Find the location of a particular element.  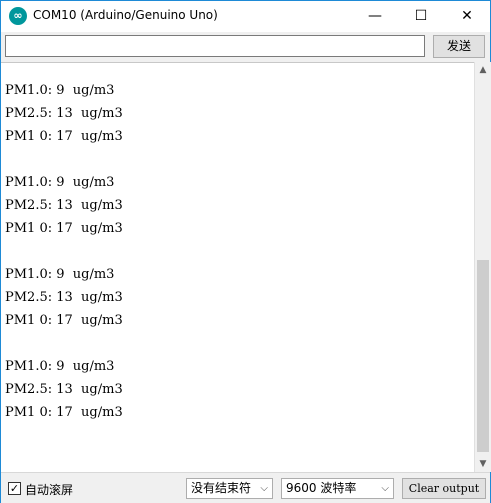

arduino-logo-icon: ∞ is located at coordinates (18, 16).